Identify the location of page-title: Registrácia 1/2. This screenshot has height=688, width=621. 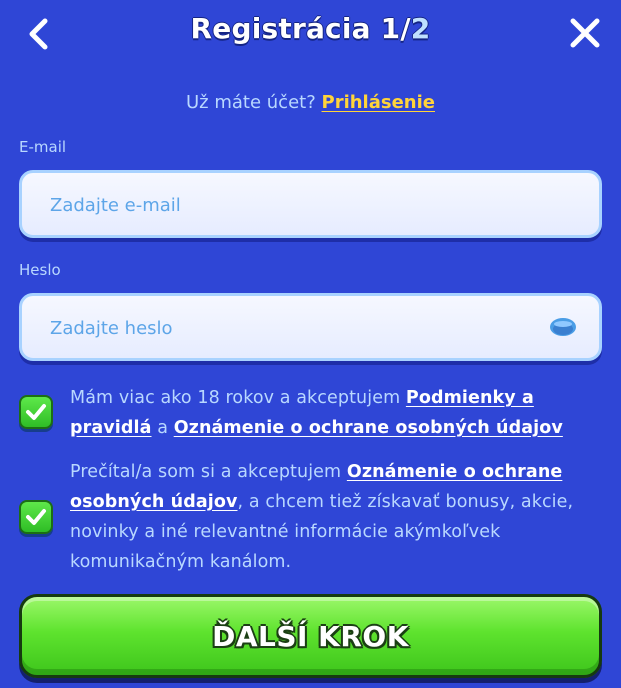
(310, 28).